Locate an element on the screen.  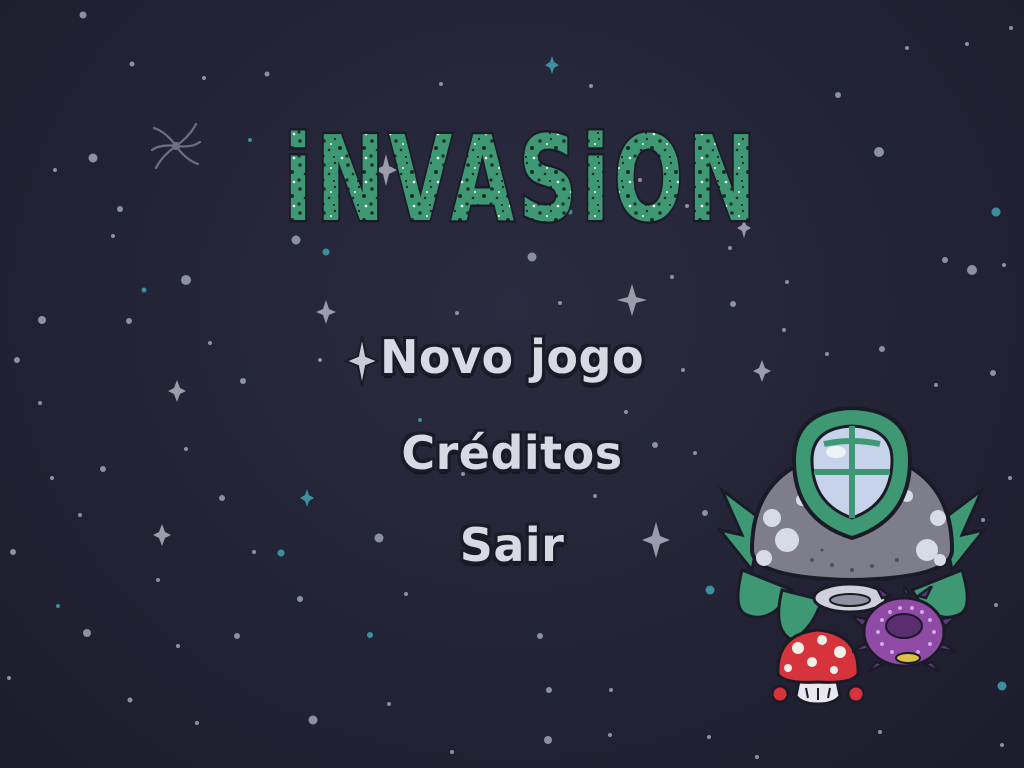
game-title-text: iNVASiON is located at coordinates (522, 177).